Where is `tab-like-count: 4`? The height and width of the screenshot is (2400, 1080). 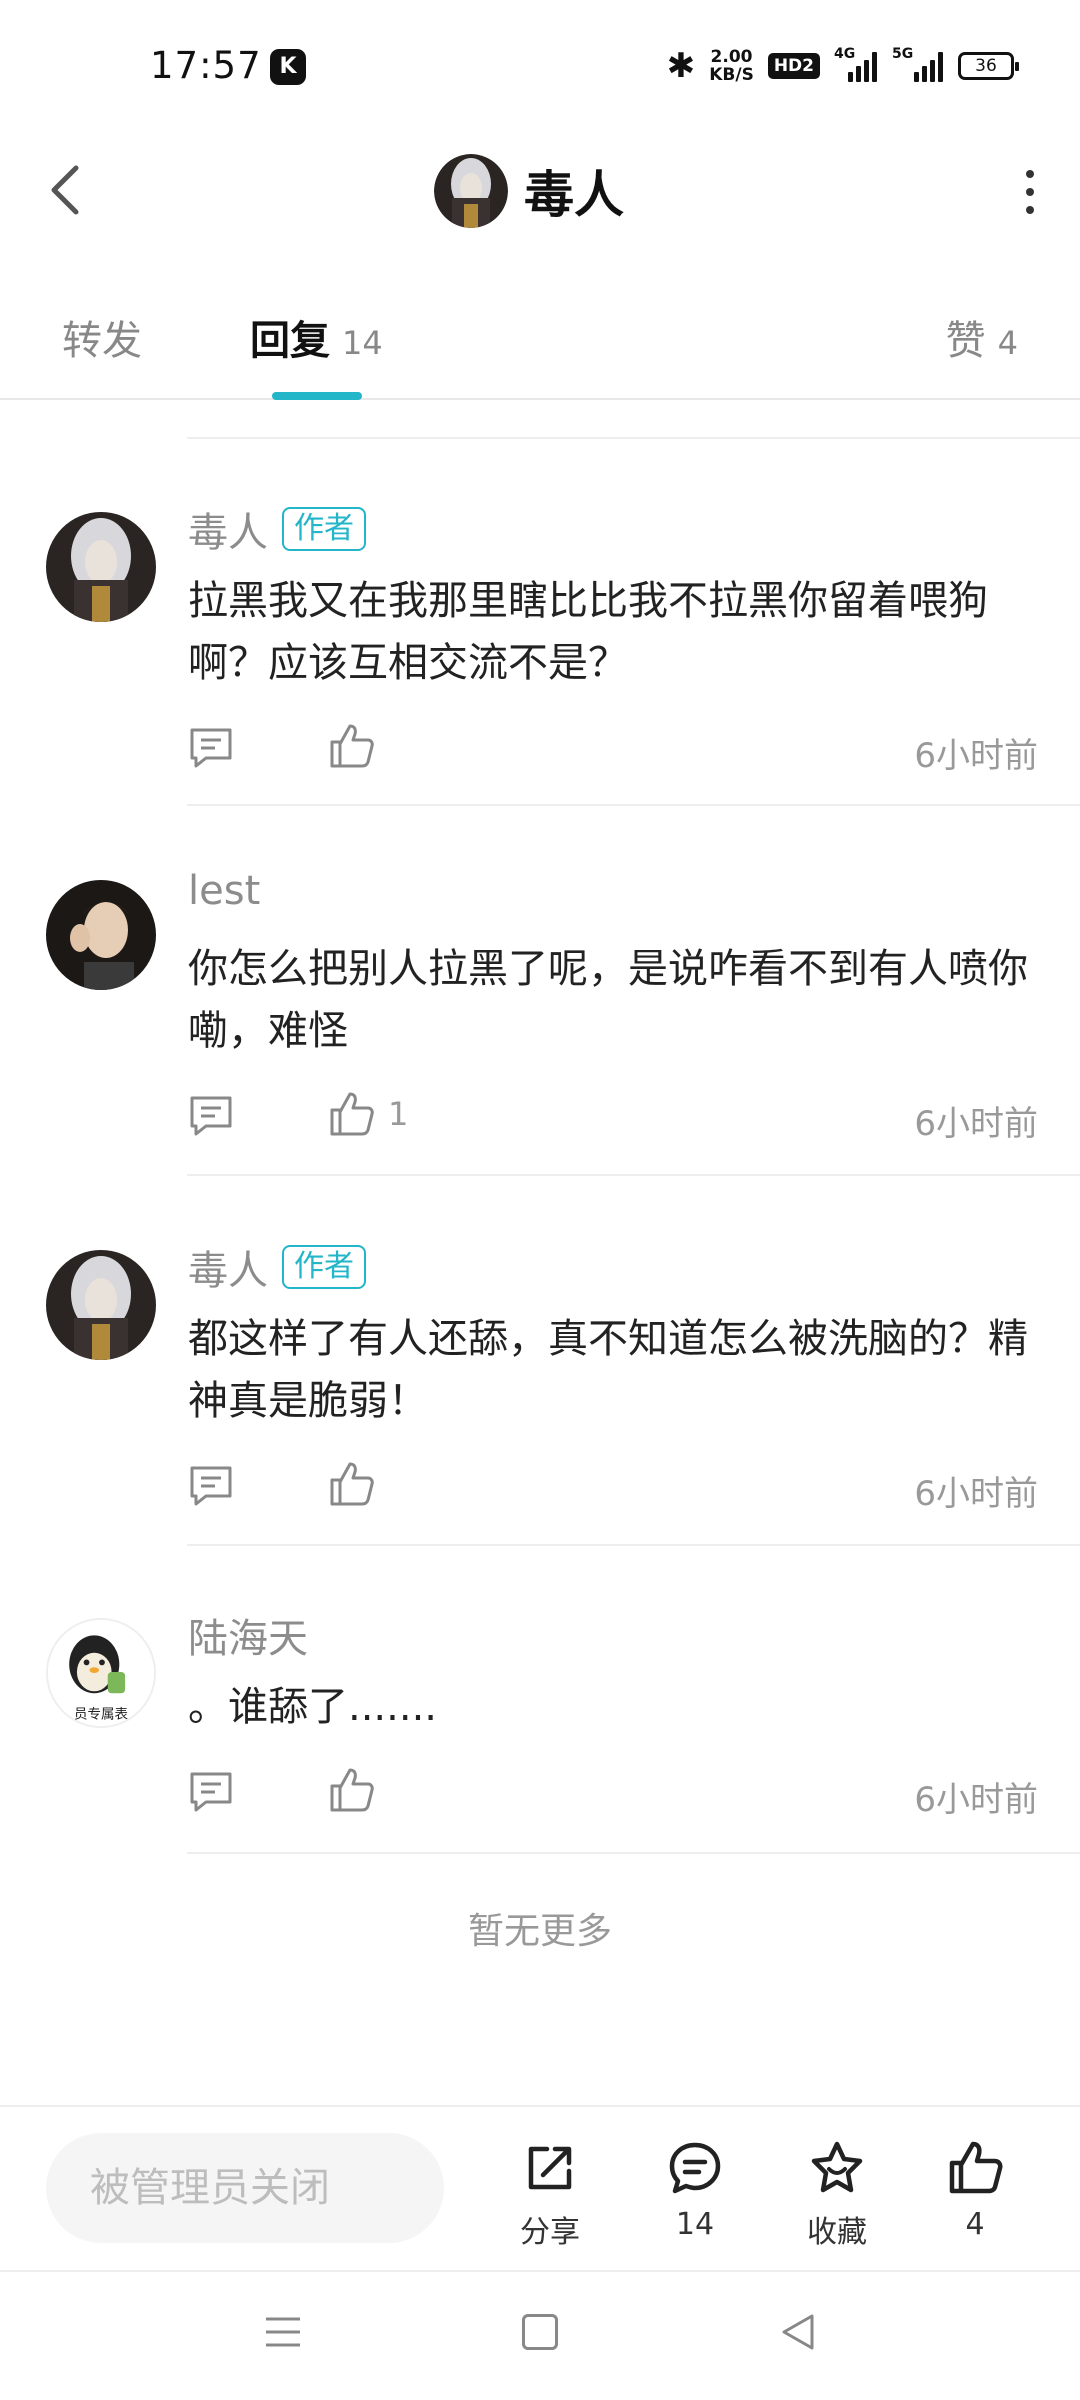 tab-like-count: 4 is located at coordinates (1007, 343).